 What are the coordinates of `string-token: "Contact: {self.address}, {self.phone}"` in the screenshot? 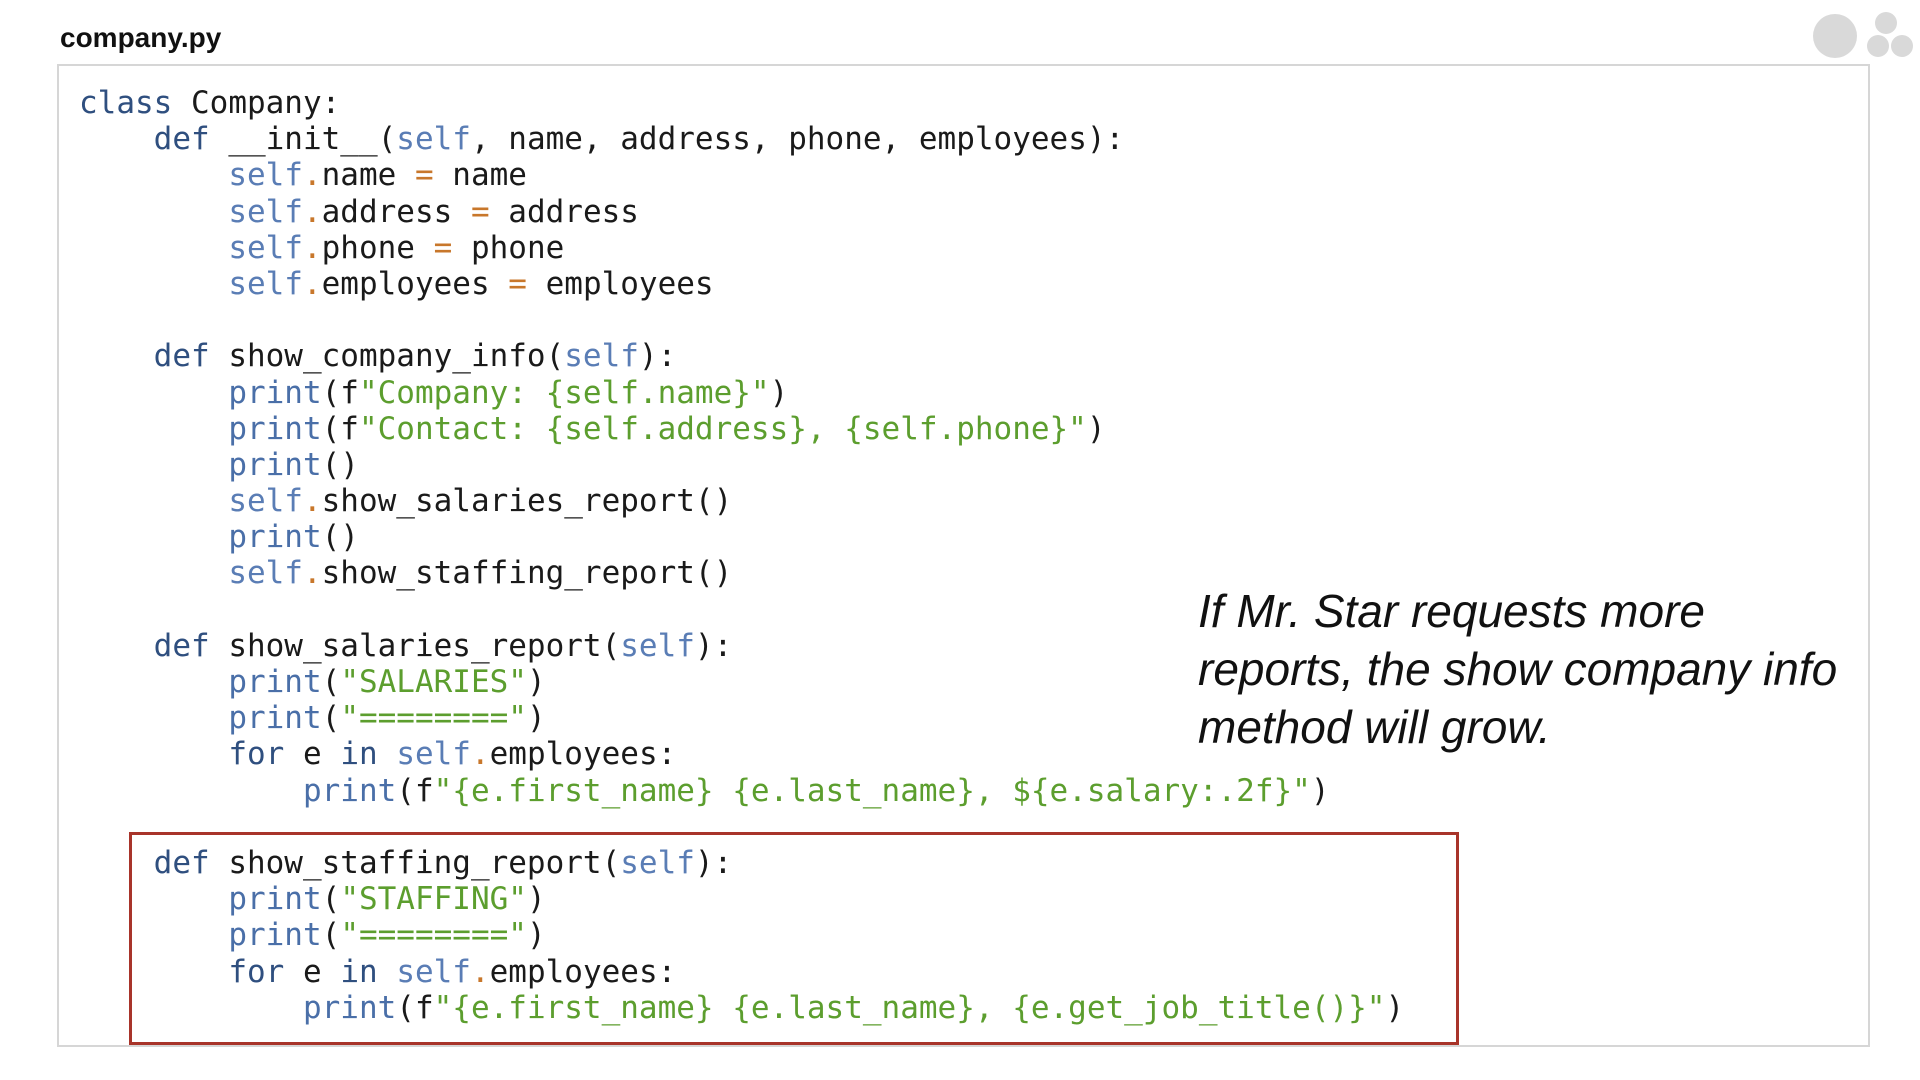 It's located at (722, 428).